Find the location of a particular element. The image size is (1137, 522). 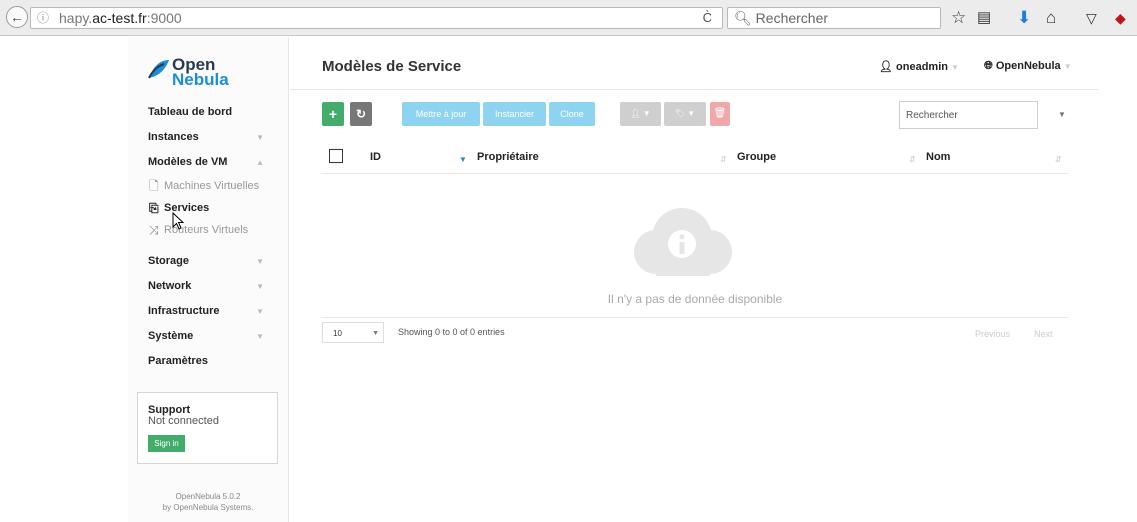

zone-menu: 🌐︎ OpenNebula ▼ is located at coordinates (1028, 66).